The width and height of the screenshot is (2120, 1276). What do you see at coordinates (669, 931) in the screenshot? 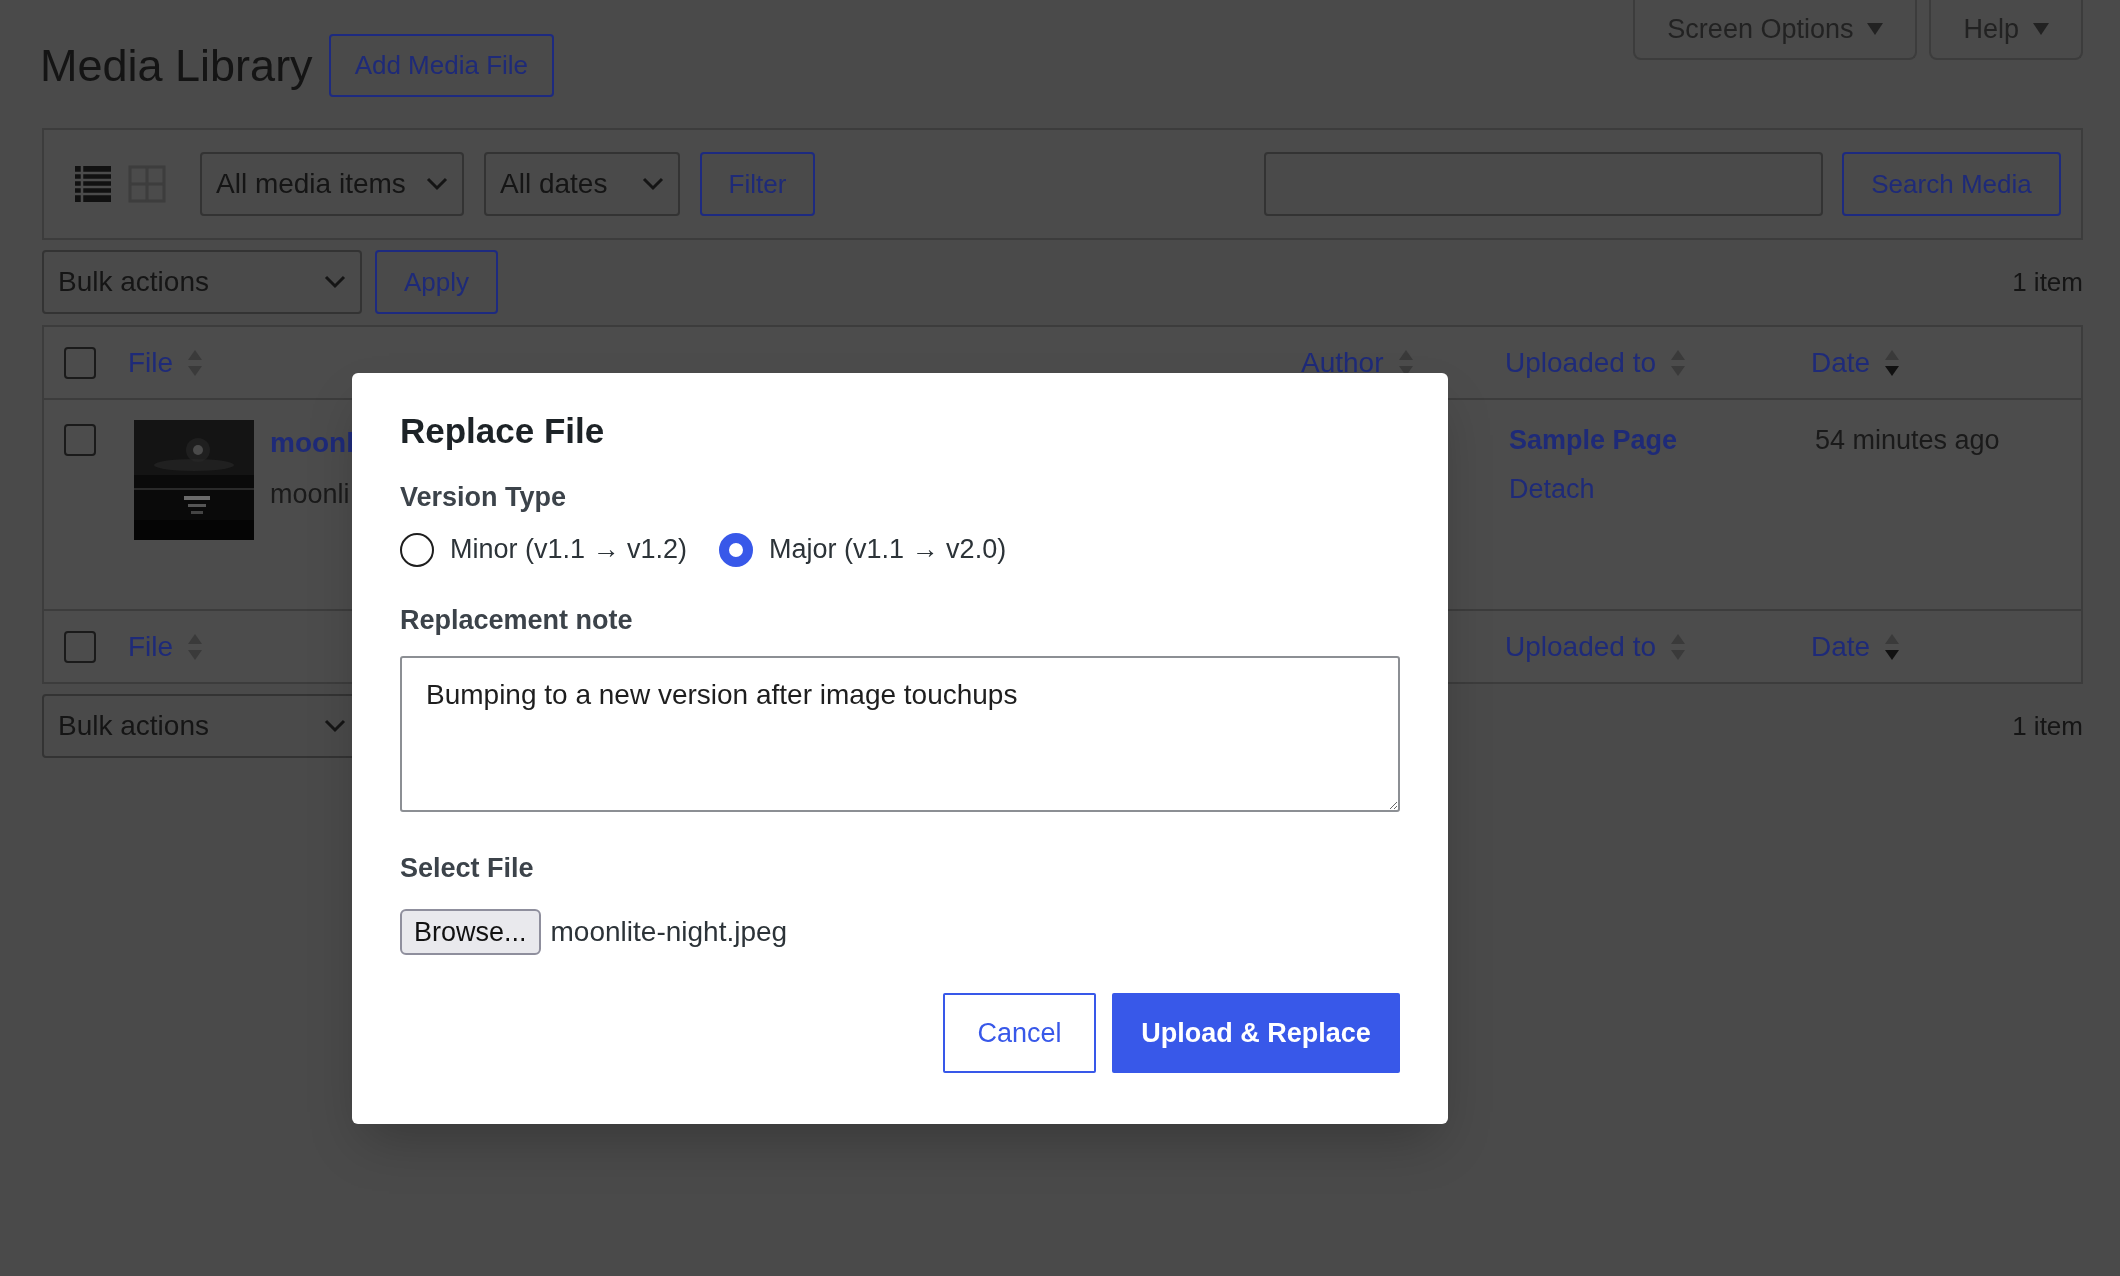
I see `file-name: moonlite-night.jpeg` at bounding box center [669, 931].